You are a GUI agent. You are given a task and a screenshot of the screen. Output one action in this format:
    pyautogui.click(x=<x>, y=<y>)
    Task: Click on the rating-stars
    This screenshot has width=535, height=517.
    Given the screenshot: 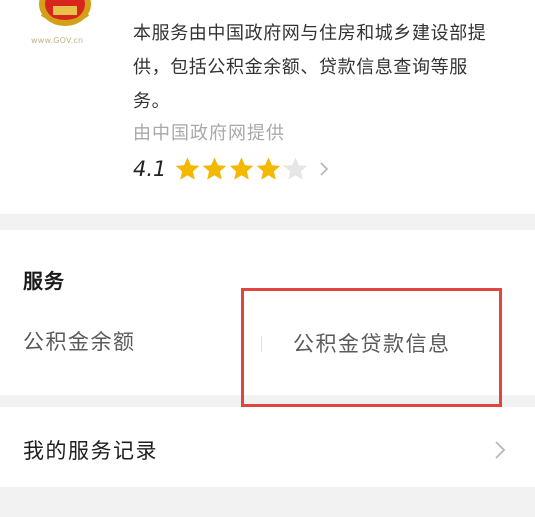 What is the action you would take?
    pyautogui.click(x=241, y=169)
    